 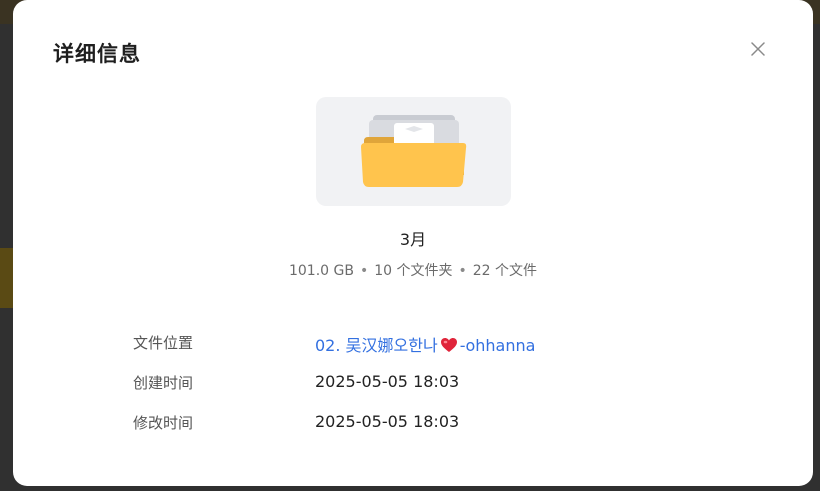 I want to click on folder-thumbnail, so click(x=413, y=151).